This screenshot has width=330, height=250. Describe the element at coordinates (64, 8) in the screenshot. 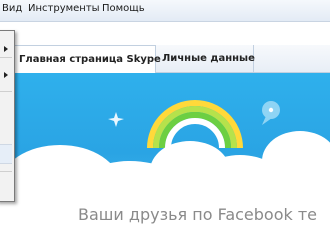

I see `menu-tools: Инструменты` at that location.